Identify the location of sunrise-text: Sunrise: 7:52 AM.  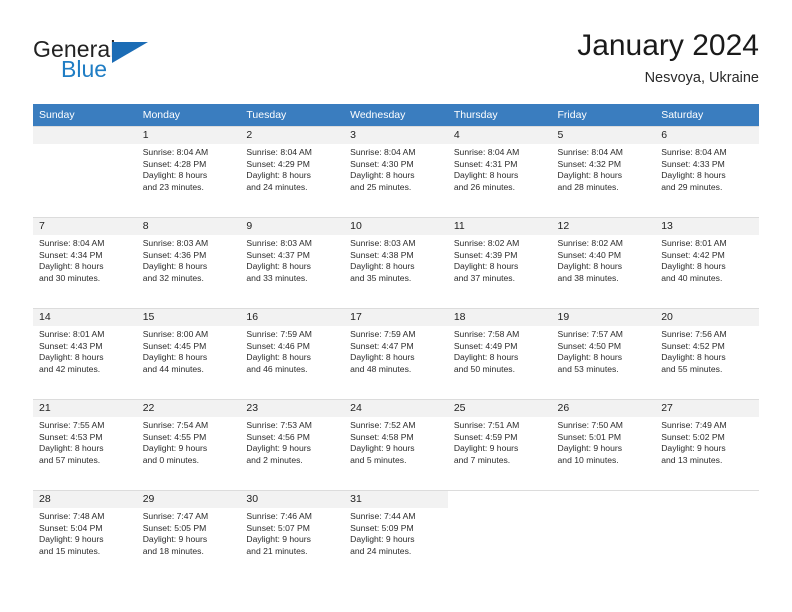
(383, 425).